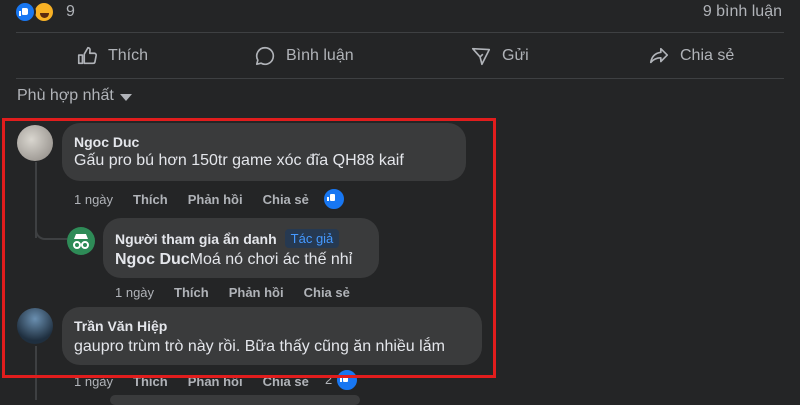 This screenshot has width=800, height=405. I want to click on caret-down-icon, so click(125, 97).